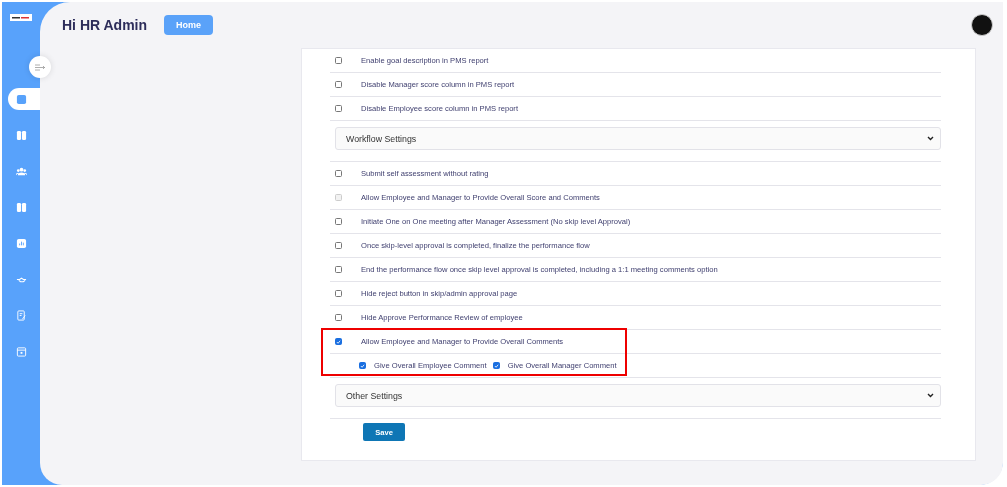  What do you see at coordinates (21, 315) in the screenshot?
I see `document-edit-icon` at bounding box center [21, 315].